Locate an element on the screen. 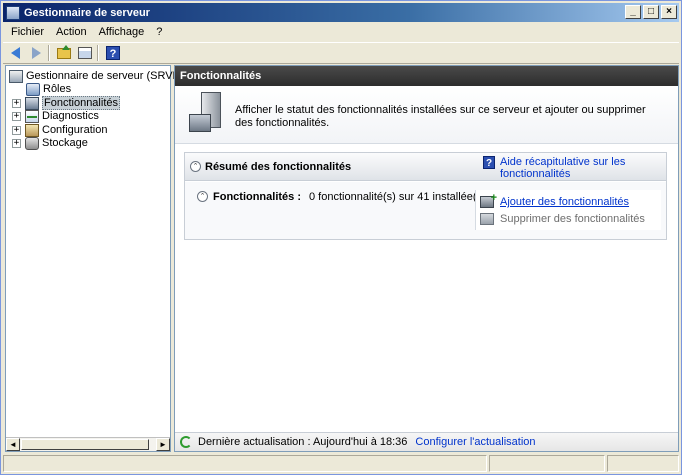 The image size is (682, 475). tree-item-storage: + Stockage is located at coordinates (50, 143).